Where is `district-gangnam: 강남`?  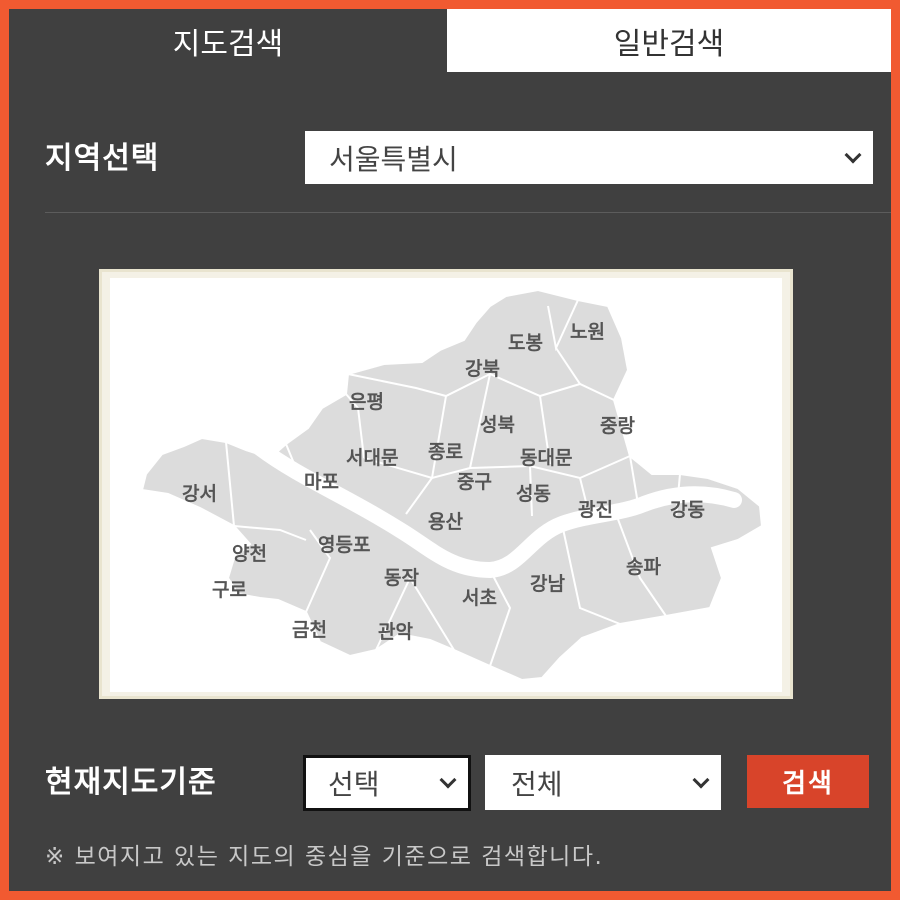 district-gangnam: 강남 is located at coordinates (547, 584).